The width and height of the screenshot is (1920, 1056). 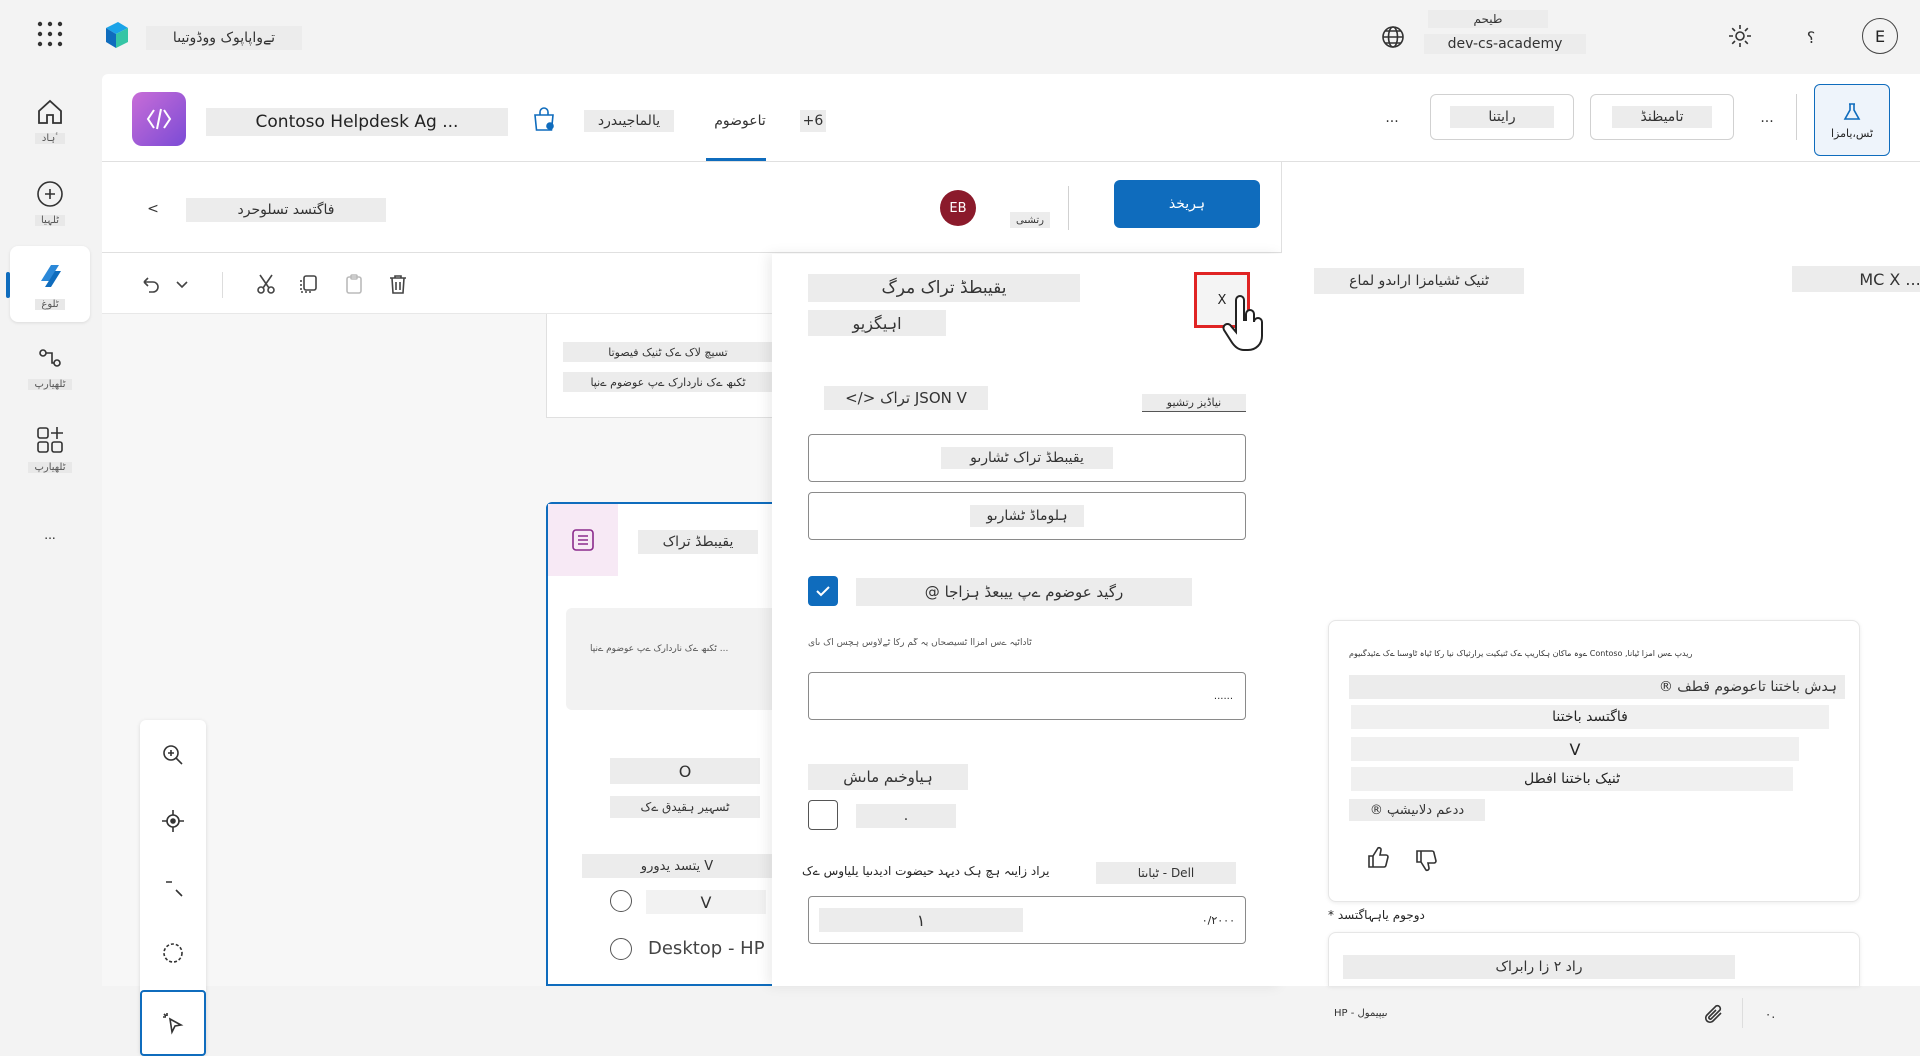 What do you see at coordinates (173, 953) in the screenshot?
I see `minimap-icon` at bounding box center [173, 953].